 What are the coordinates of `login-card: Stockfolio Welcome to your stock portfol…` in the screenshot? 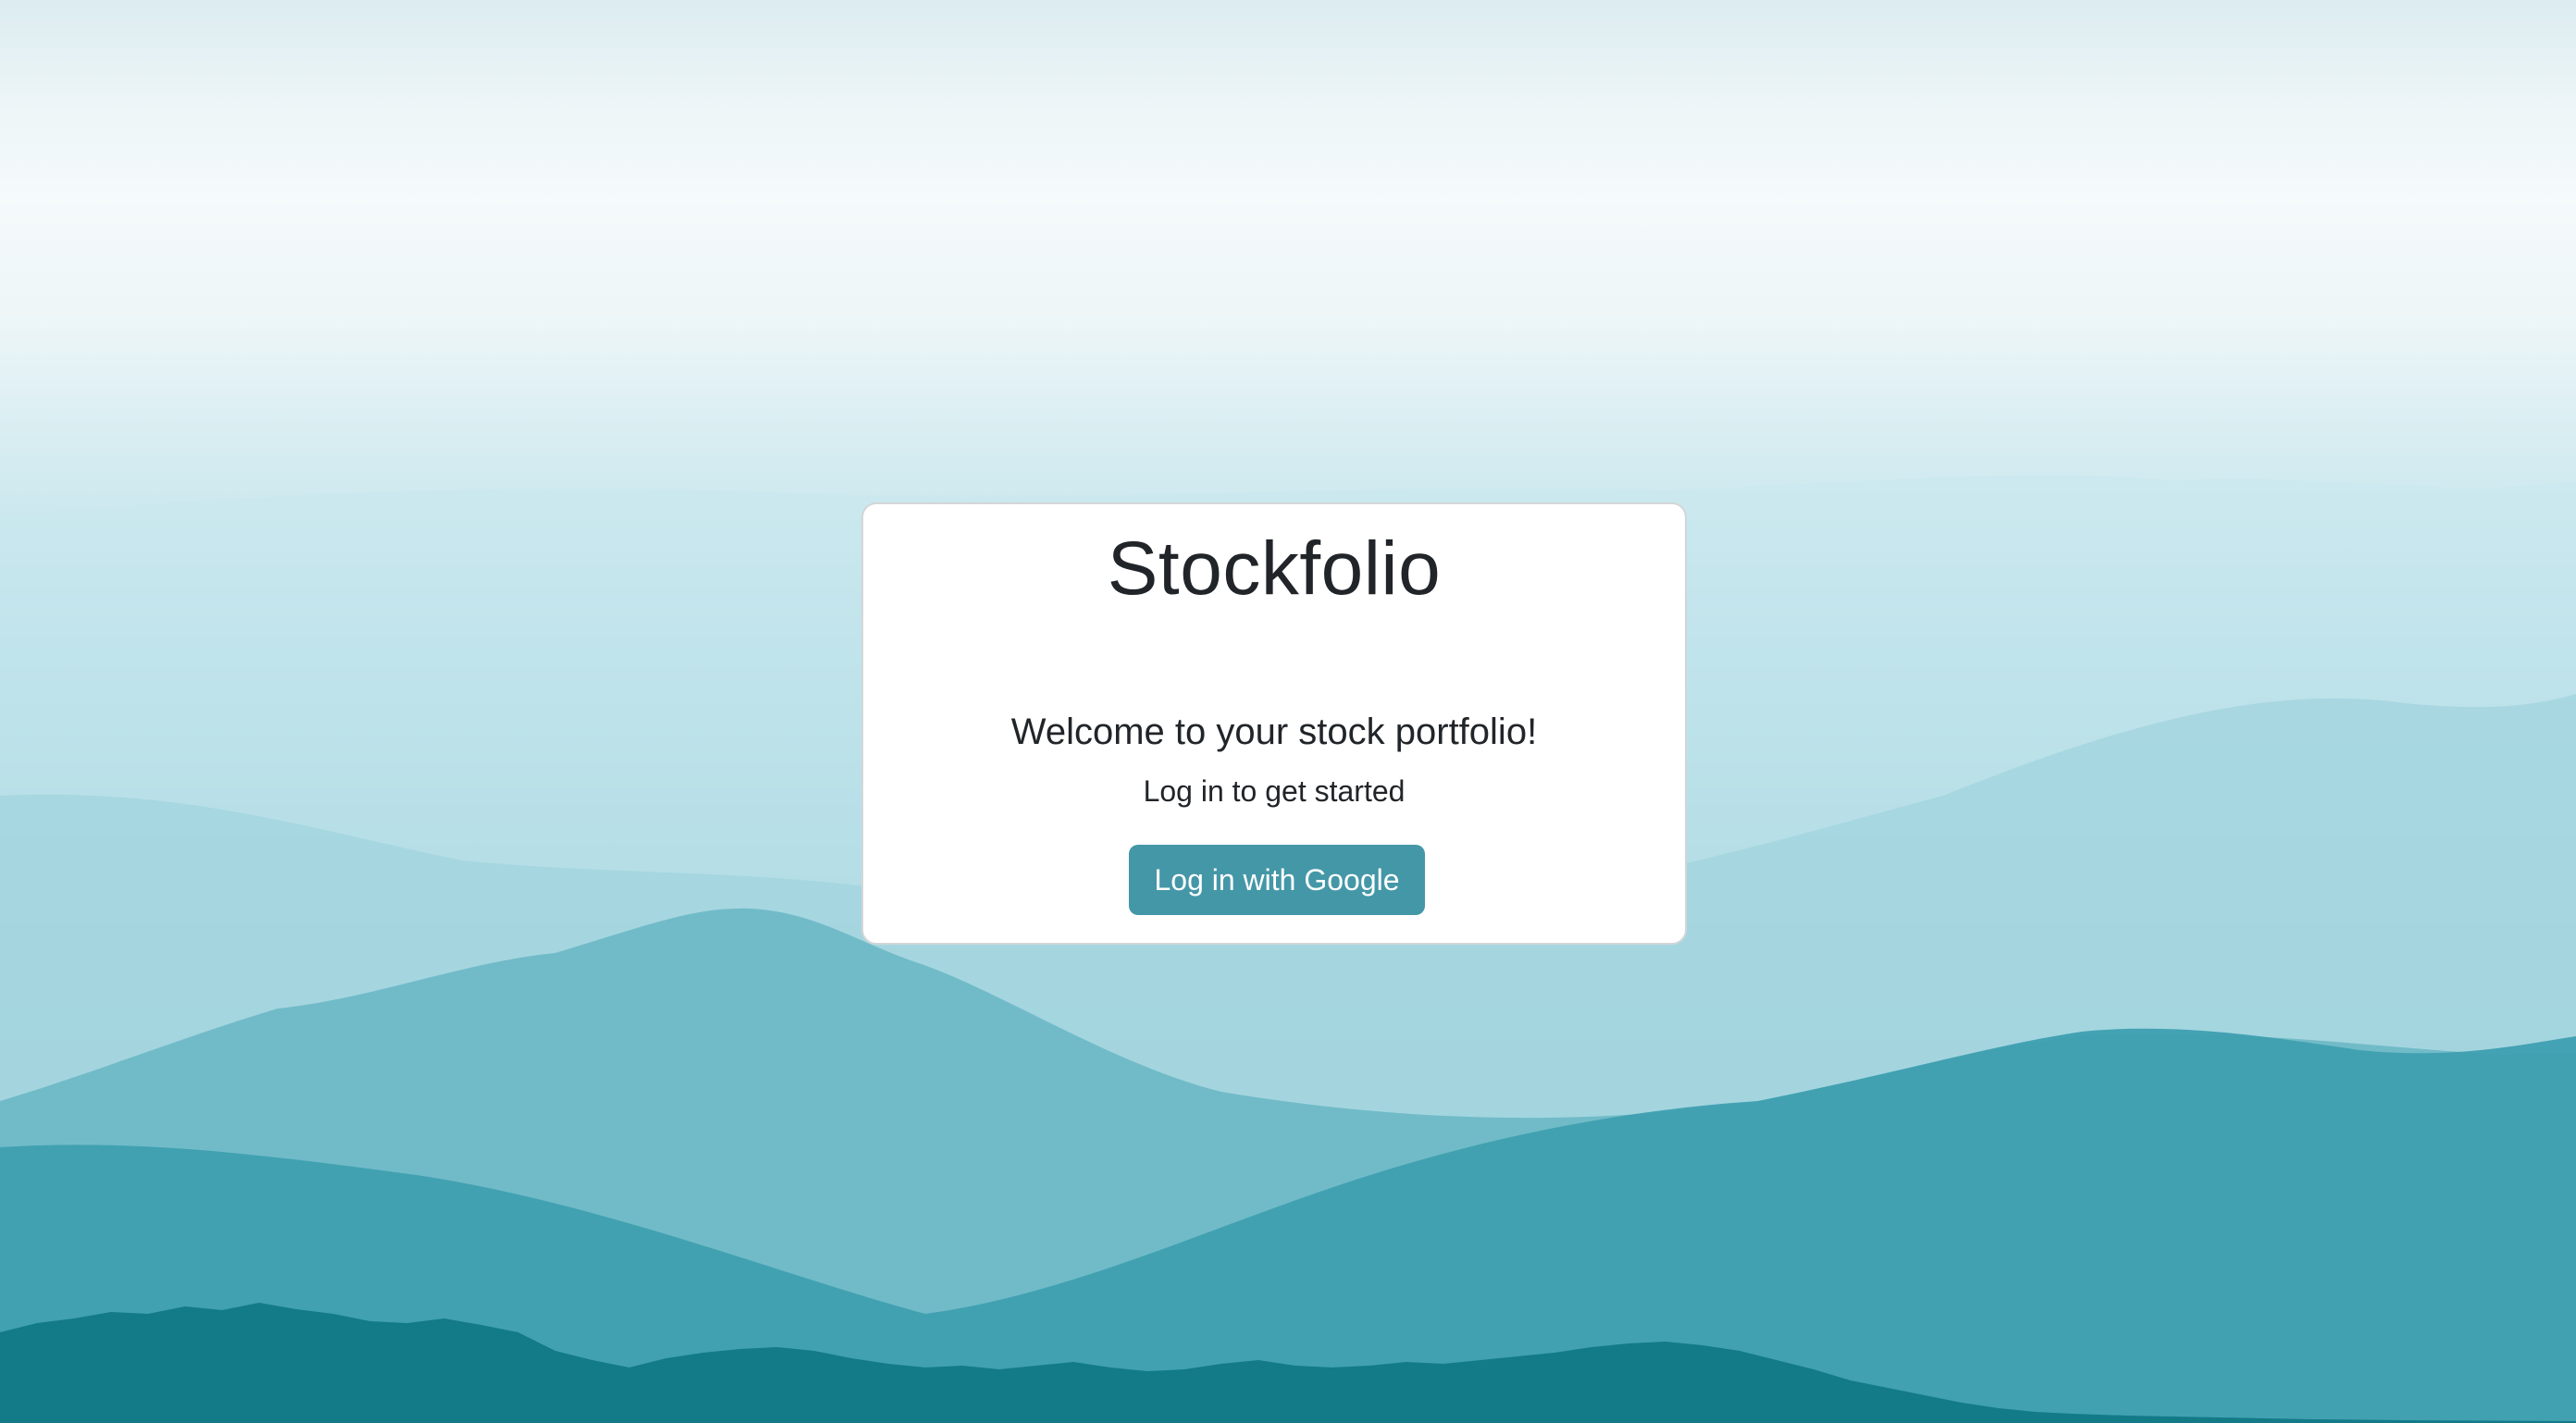 It's located at (1274, 723).